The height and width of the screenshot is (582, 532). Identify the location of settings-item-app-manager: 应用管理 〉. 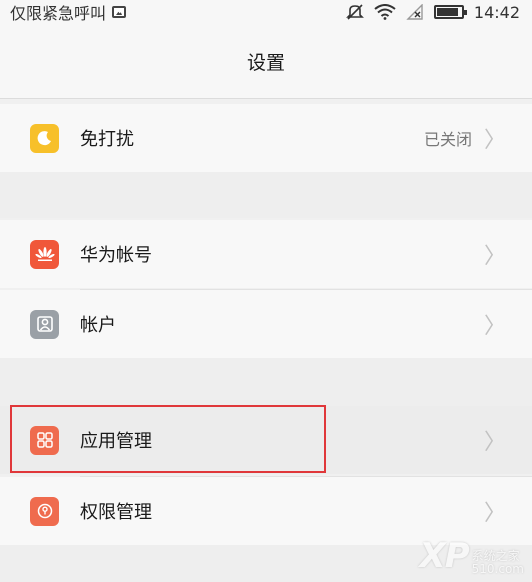
(266, 440).